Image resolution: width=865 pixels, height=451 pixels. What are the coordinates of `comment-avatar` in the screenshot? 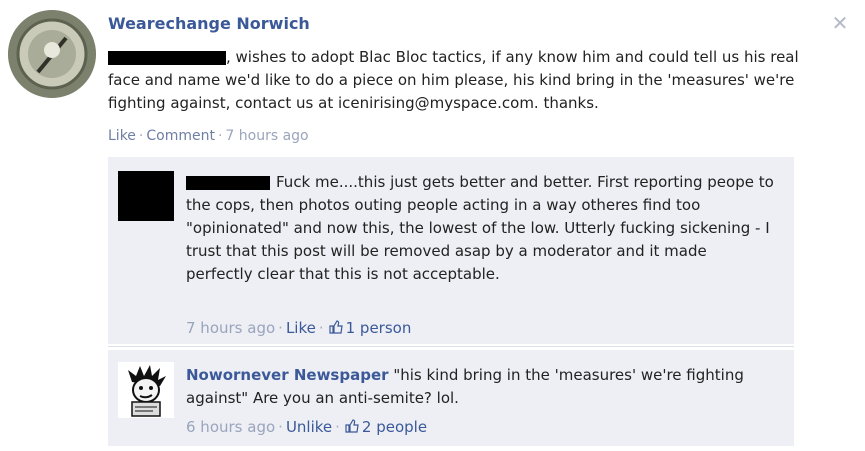 It's located at (146, 390).